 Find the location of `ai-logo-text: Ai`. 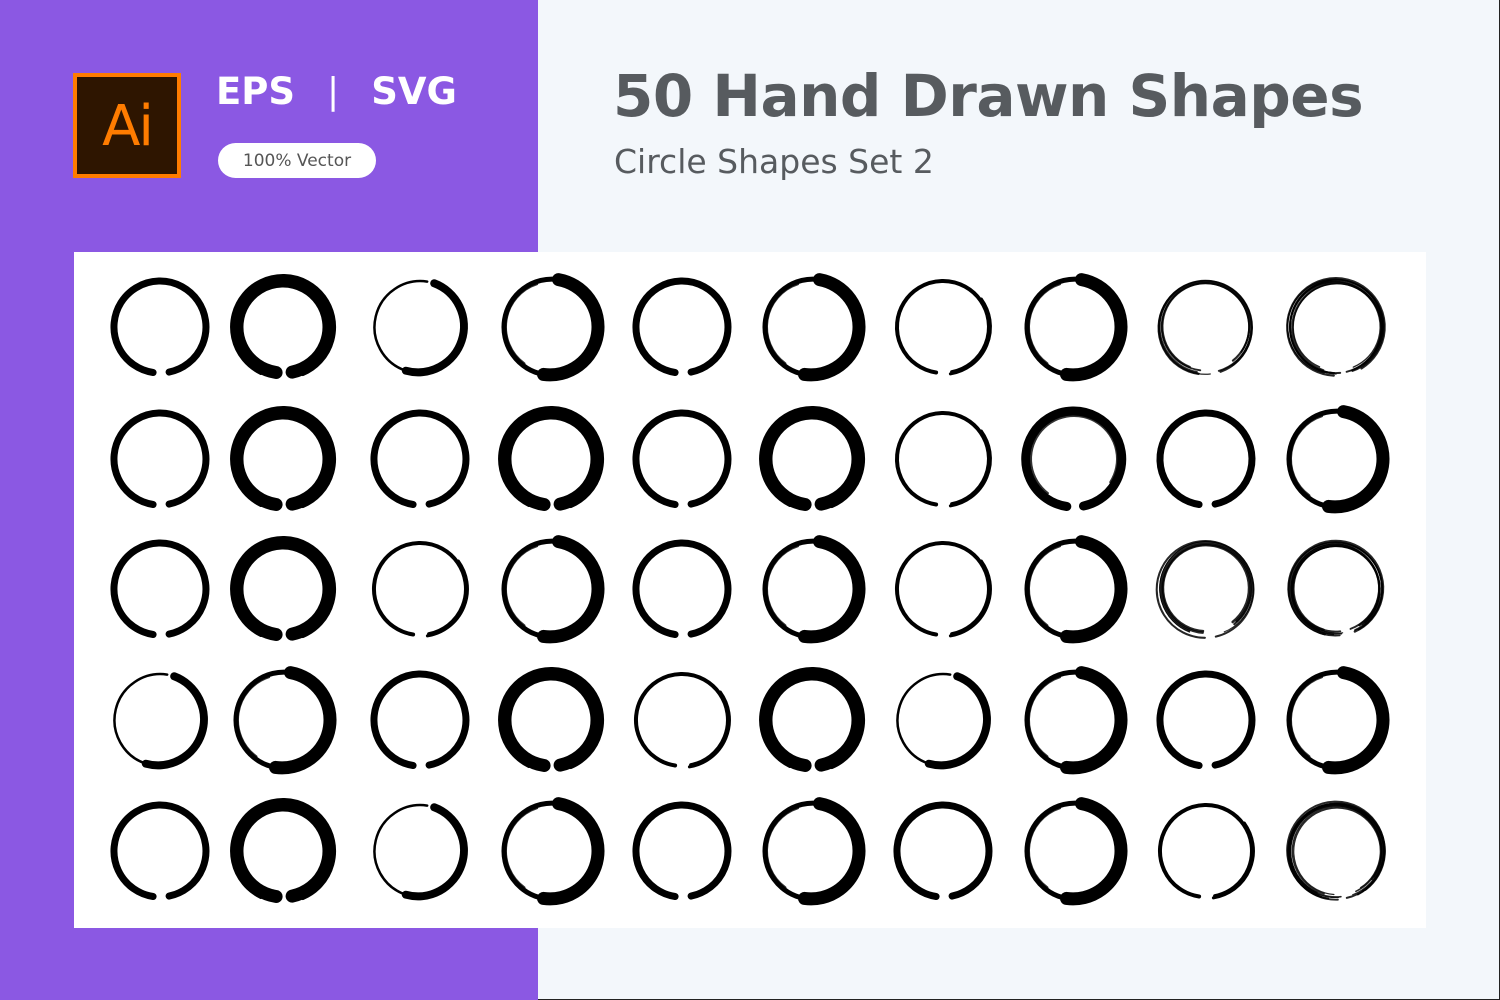

ai-logo-text: Ai is located at coordinates (128, 126).